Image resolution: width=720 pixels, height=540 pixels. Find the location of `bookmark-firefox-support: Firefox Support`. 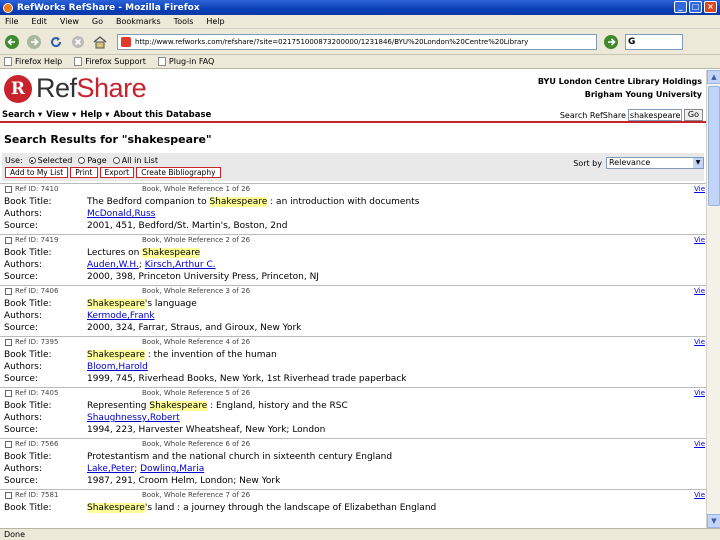

bookmark-firefox-support: Firefox Support is located at coordinates (110, 61).